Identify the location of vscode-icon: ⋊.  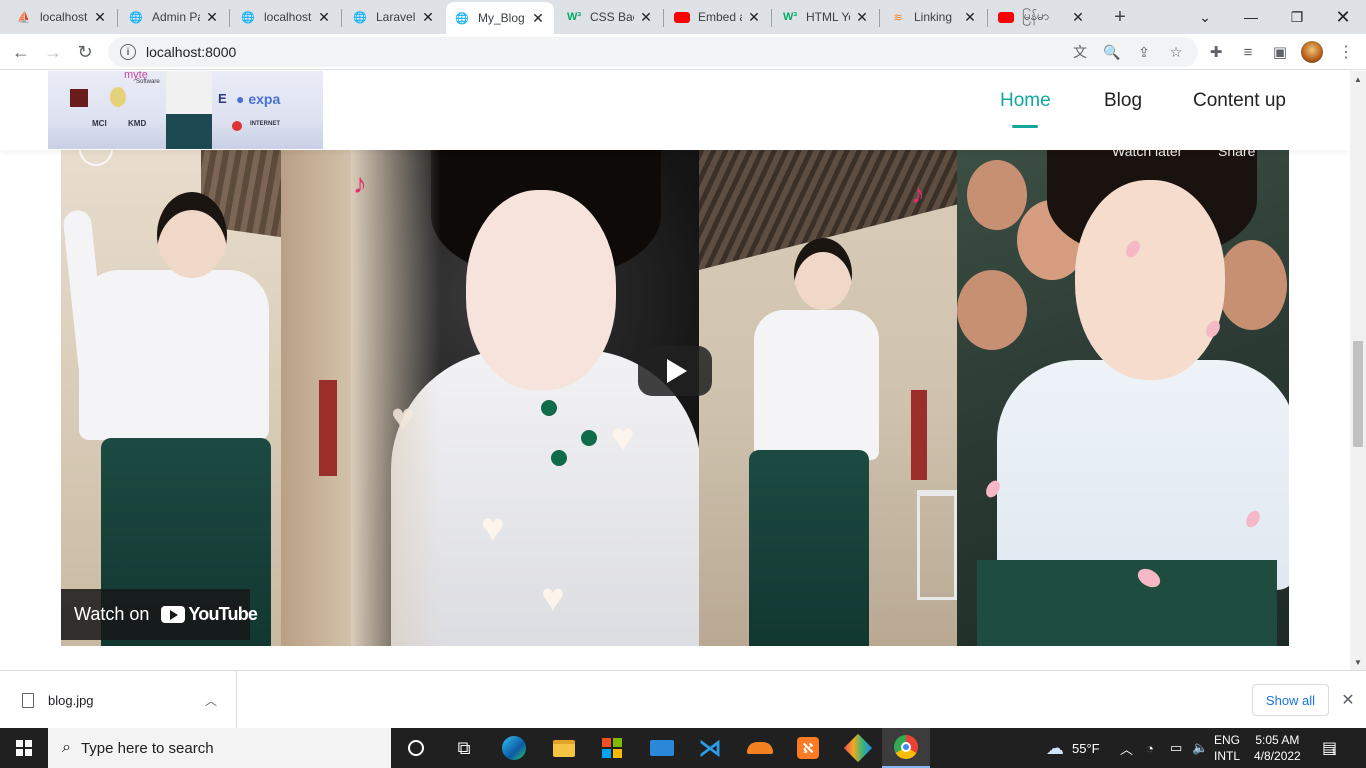
(710, 748).